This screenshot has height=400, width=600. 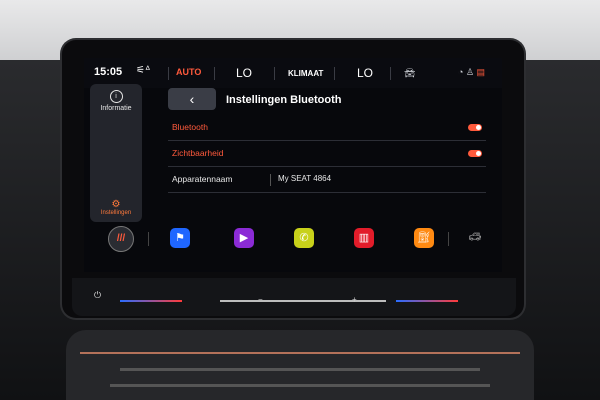 I want to click on auto-climate-button: AUTO, so click(x=188, y=72).